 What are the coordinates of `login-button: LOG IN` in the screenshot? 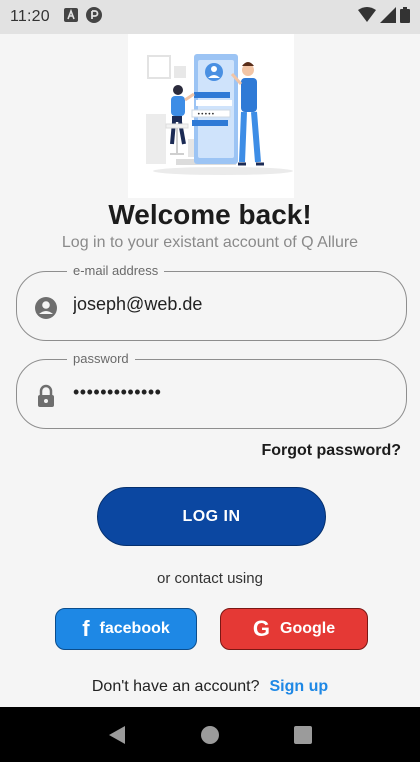 It's located at (211, 516).